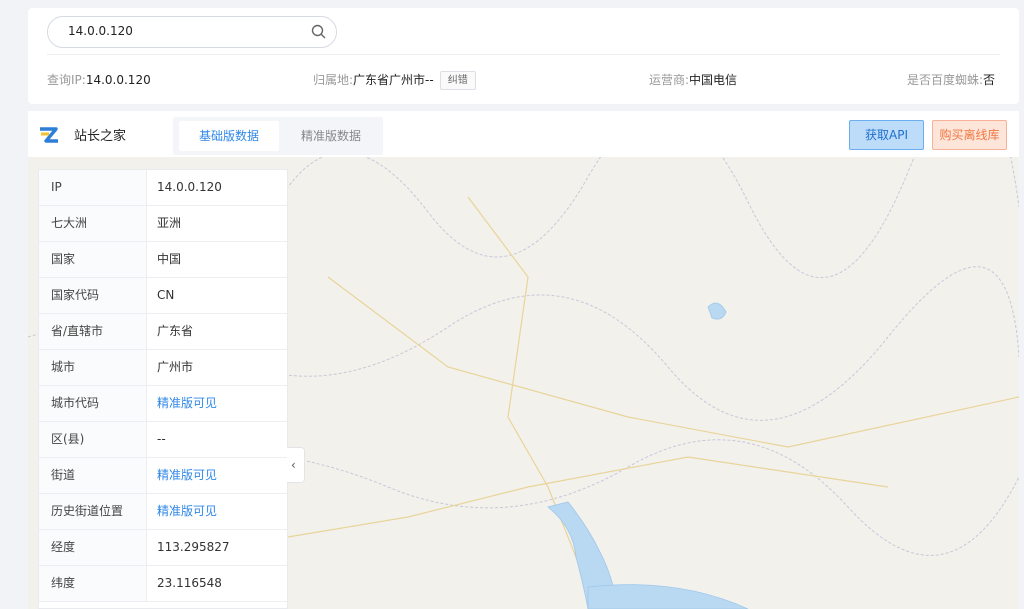 The height and width of the screenshot is (609, 1024). I want to click on table-row: 城市 广州市, so click(163, 368).